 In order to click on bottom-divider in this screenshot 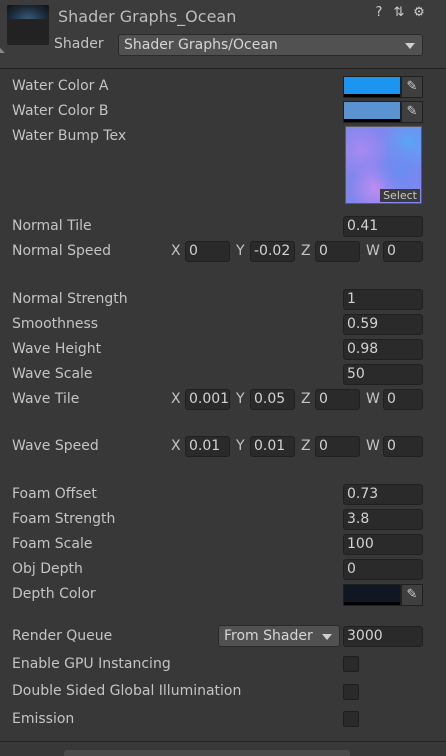, I will do `click(223, 741)`.